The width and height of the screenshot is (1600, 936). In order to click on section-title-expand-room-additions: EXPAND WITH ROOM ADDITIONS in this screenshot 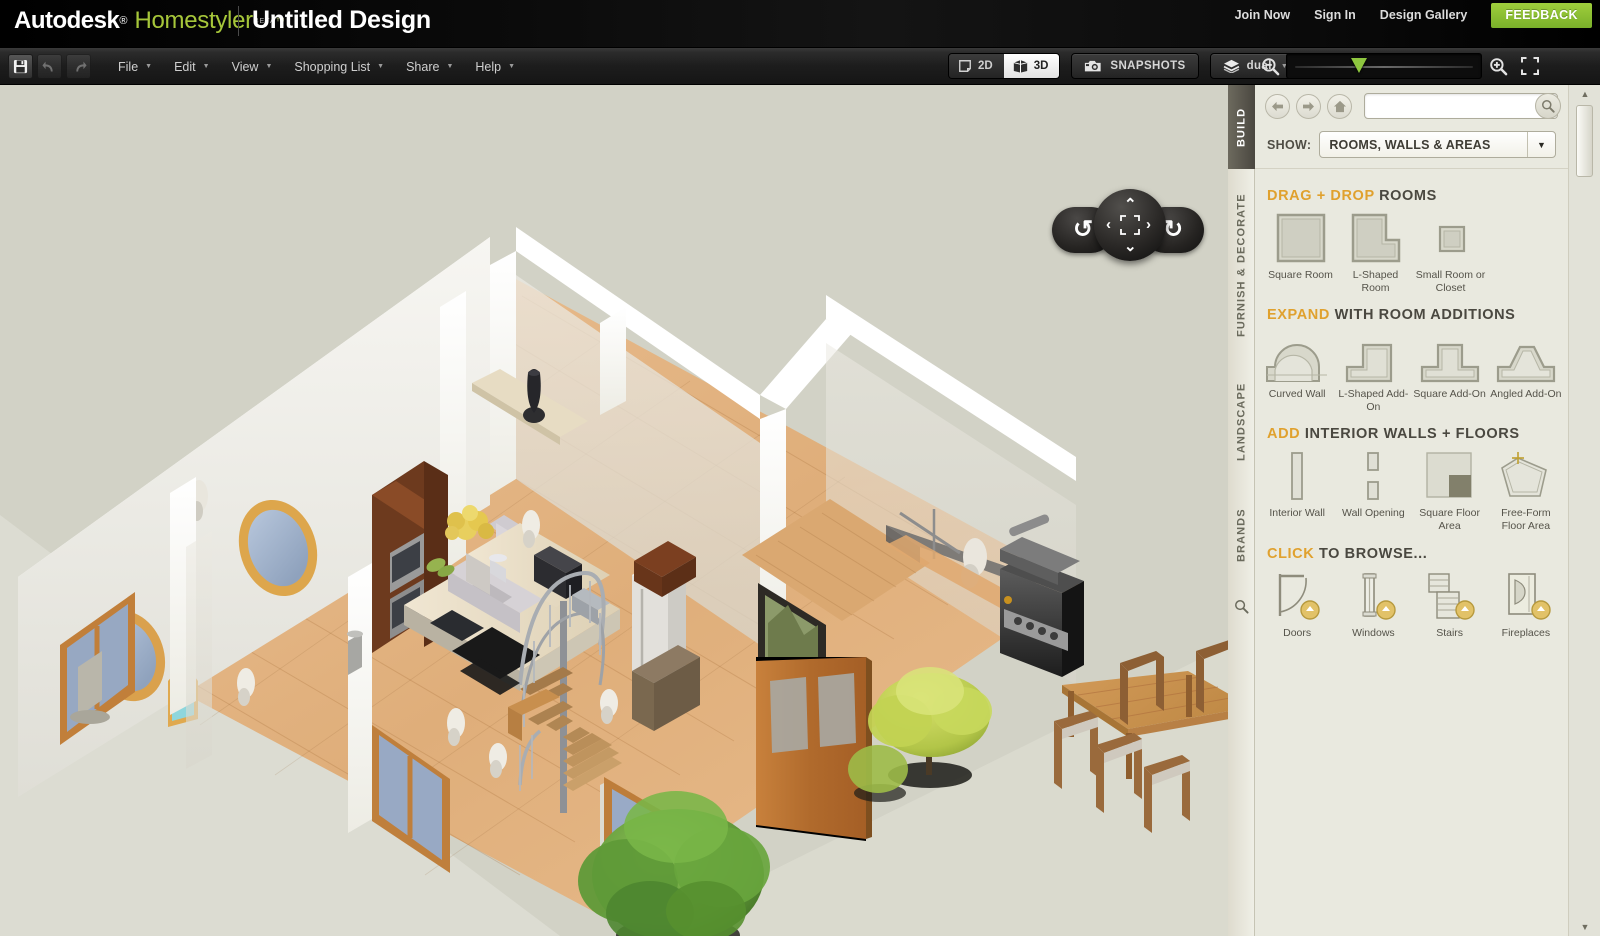, I will do `click(1411, 313)`.